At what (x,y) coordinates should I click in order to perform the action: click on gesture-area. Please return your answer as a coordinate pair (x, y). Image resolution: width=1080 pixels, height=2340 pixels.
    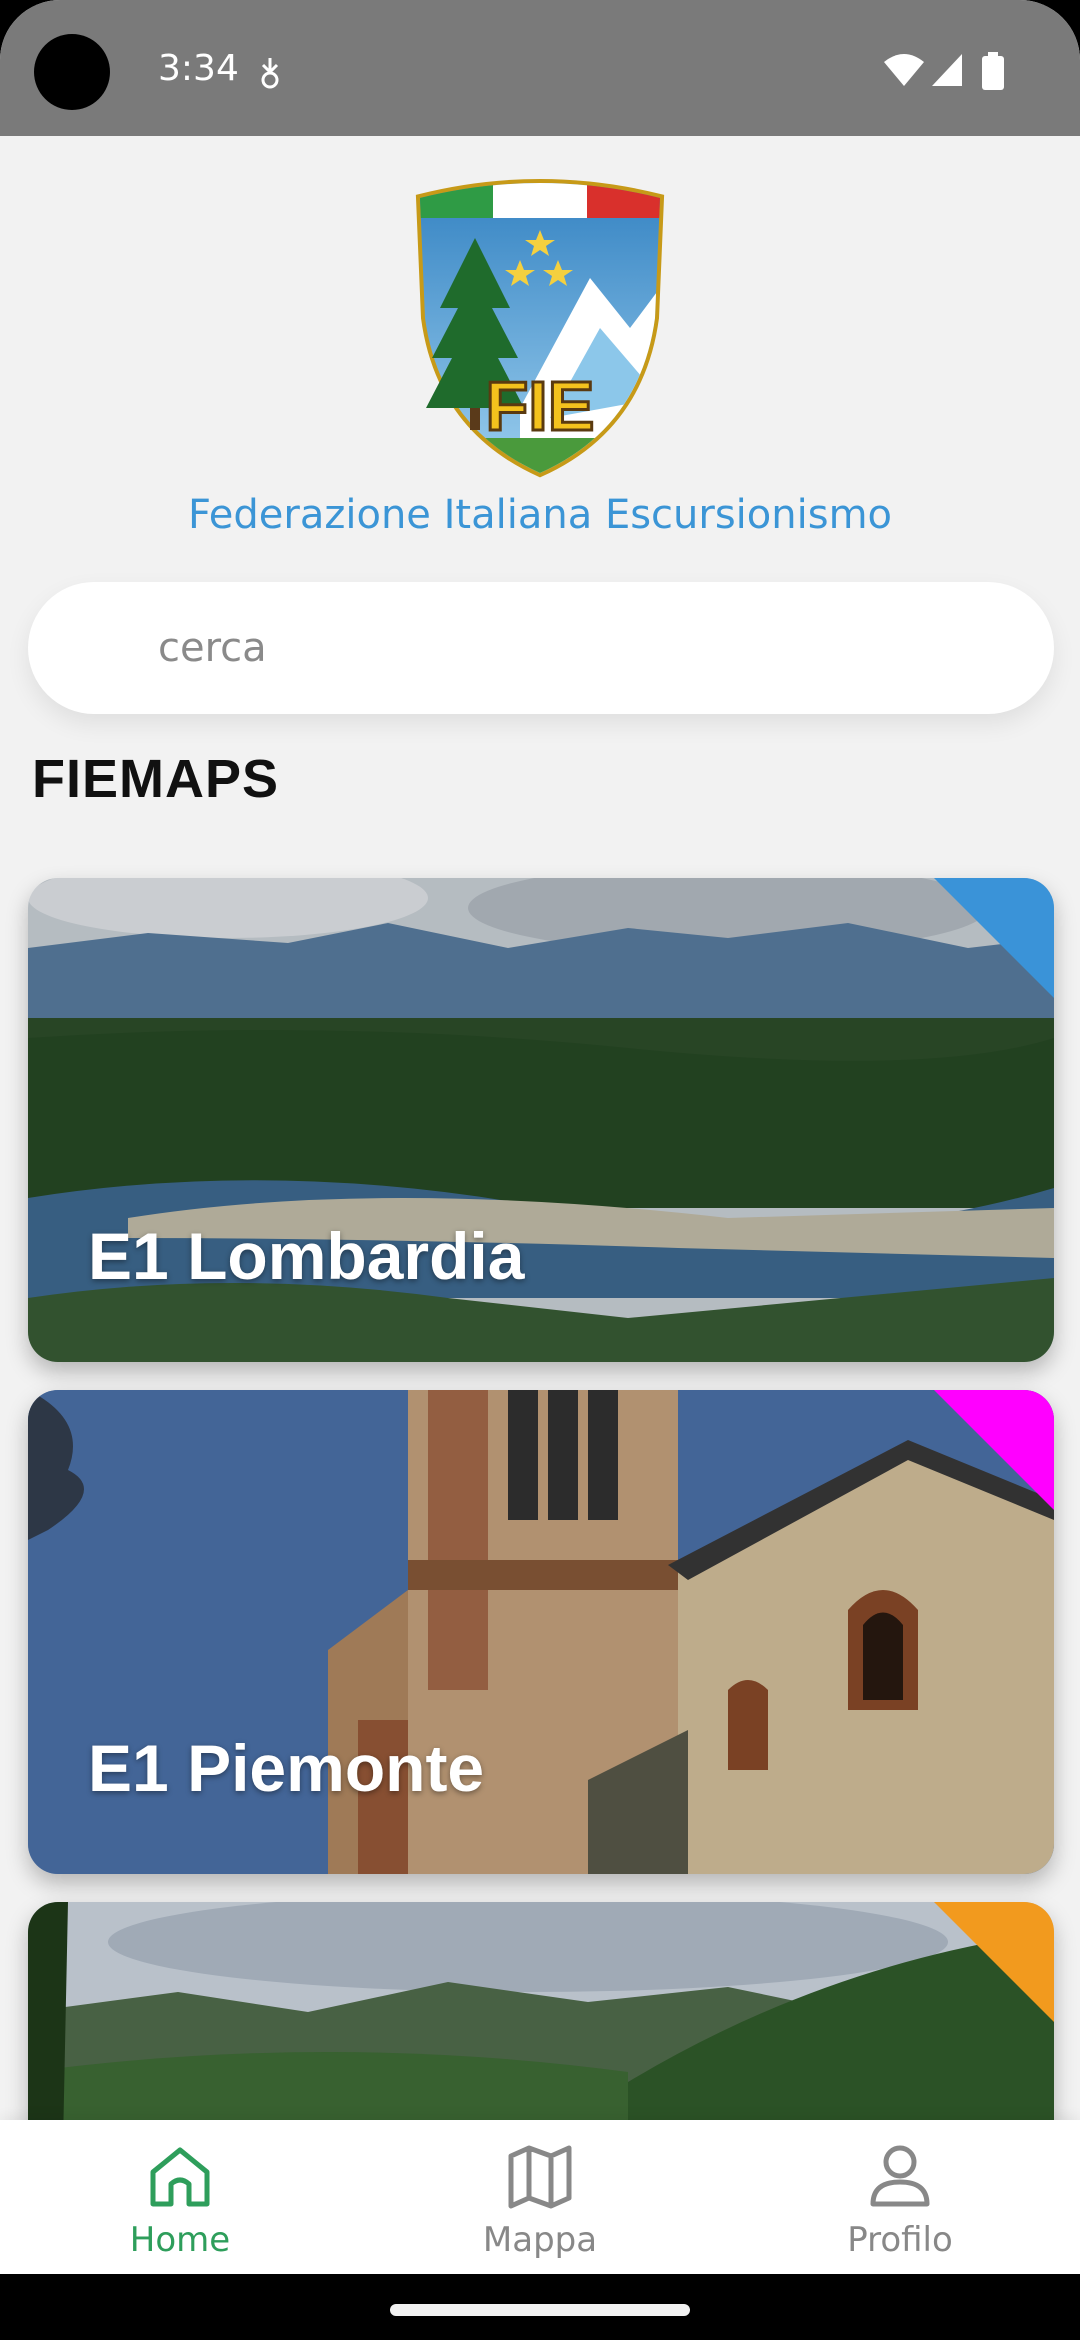
    Looking at the image, I should click on (540, 2307).